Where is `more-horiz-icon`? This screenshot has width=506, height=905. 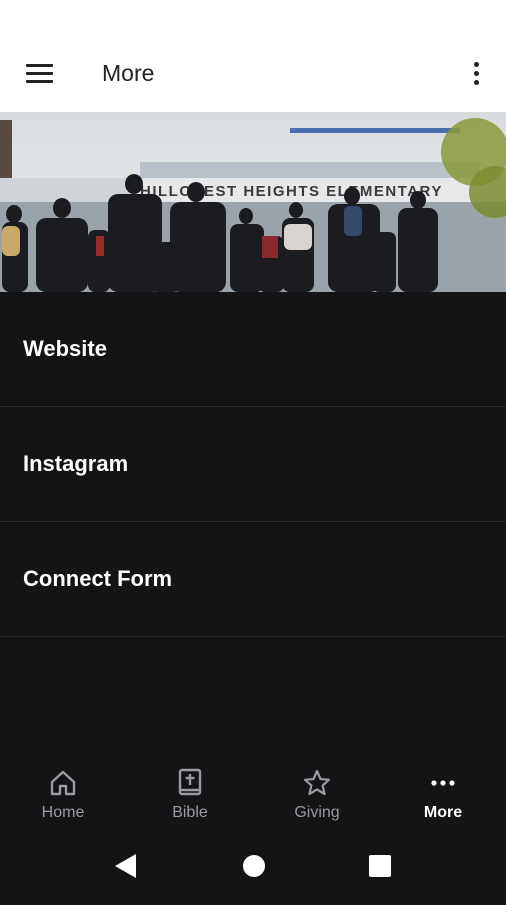
more-horiz-icon is located at coordinates (443, 783).